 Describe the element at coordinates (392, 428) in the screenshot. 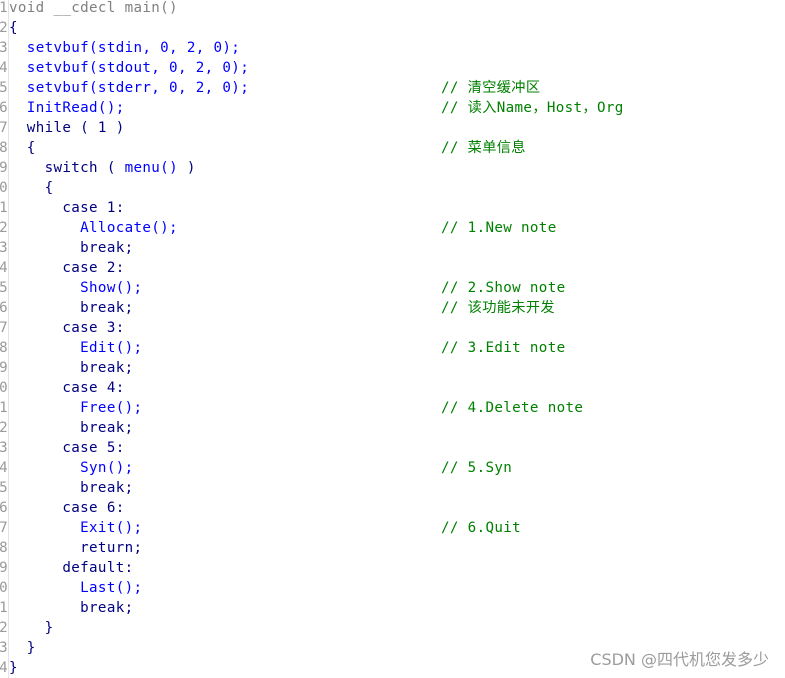

I see `code-line: 22 break;` at that location.